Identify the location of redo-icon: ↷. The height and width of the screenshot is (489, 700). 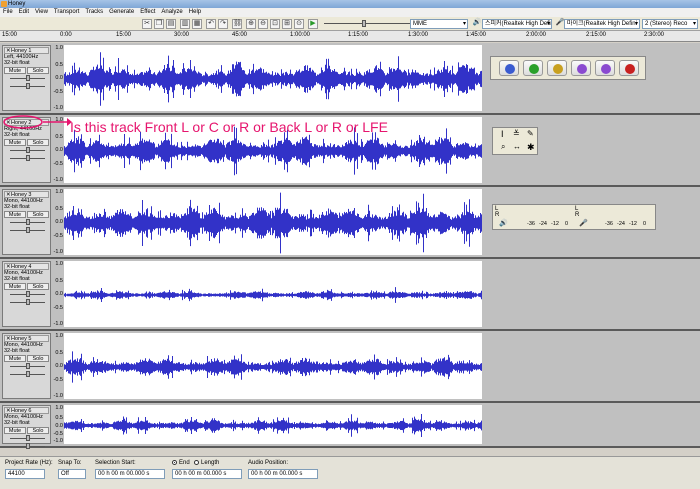
(223, 24).